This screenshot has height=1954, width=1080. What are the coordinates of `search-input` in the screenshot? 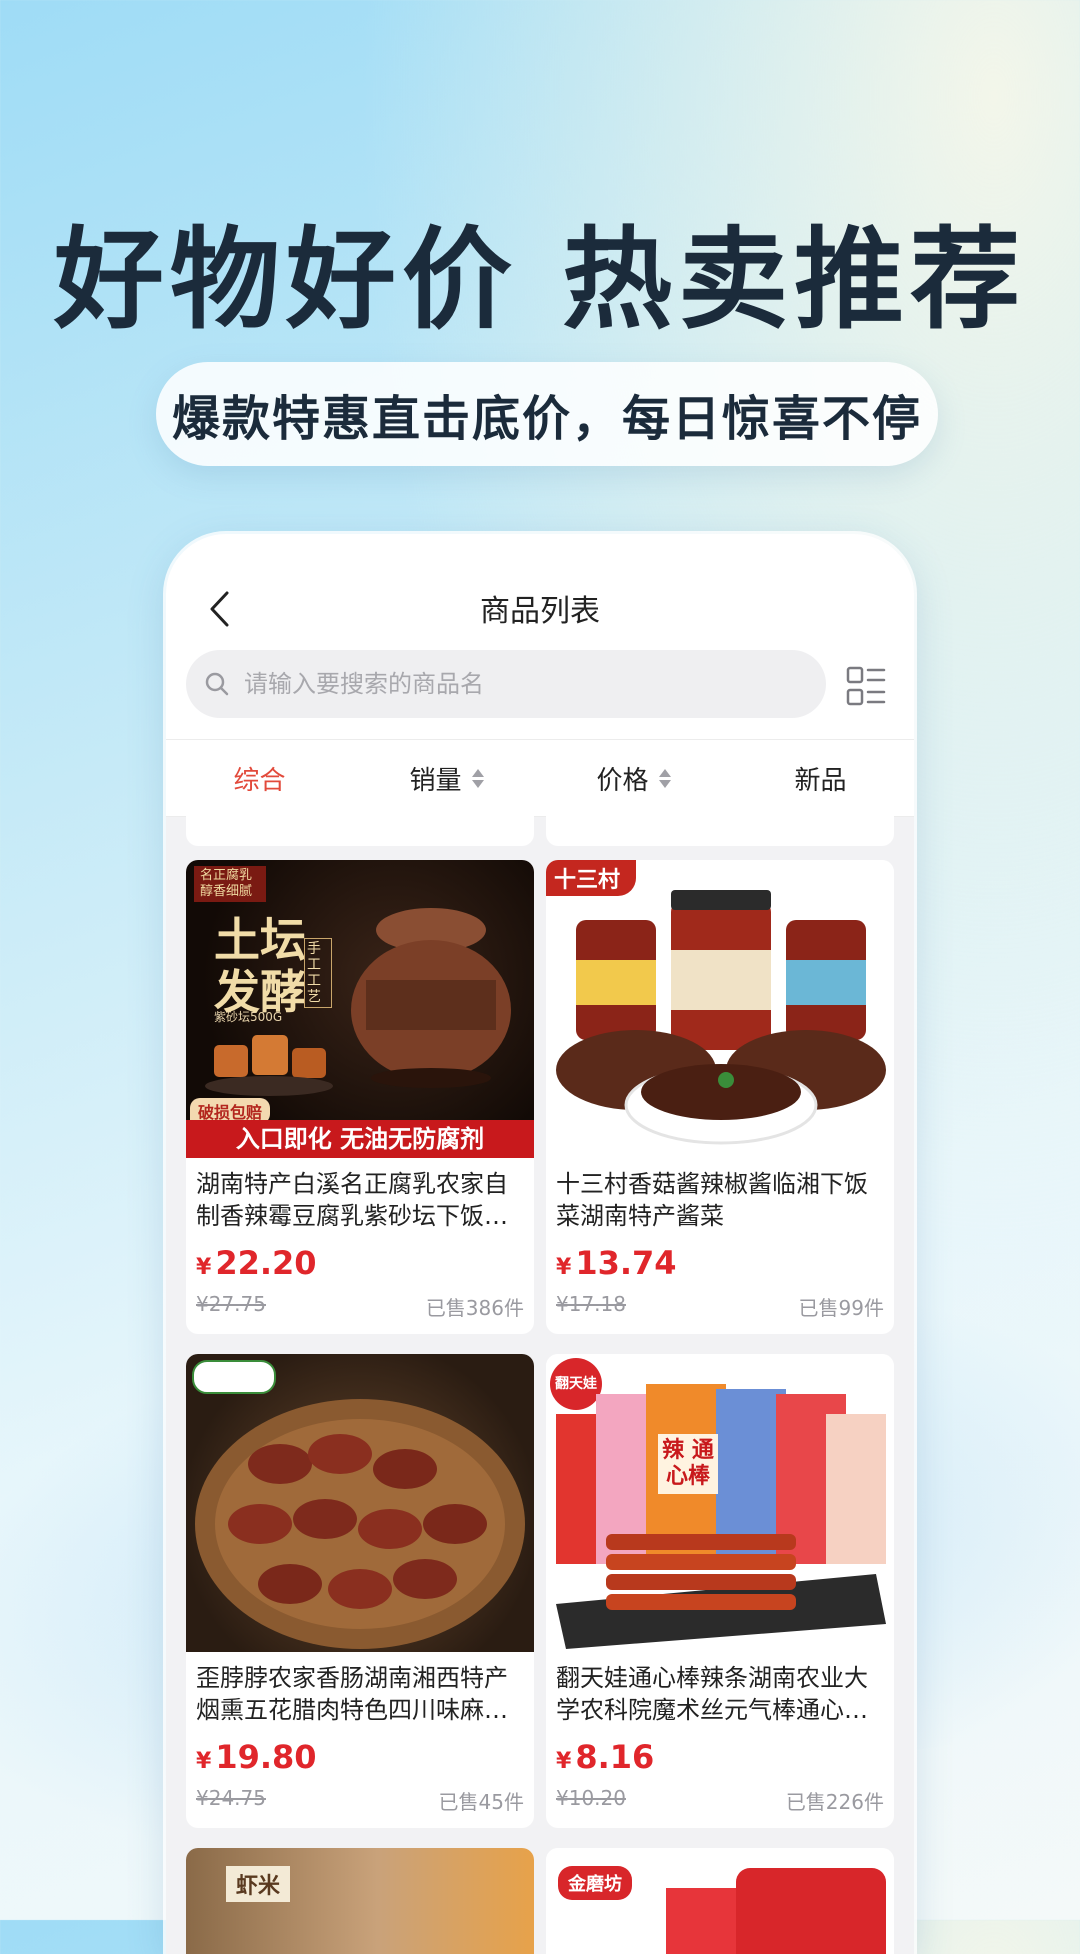 It's located at (524, 684).